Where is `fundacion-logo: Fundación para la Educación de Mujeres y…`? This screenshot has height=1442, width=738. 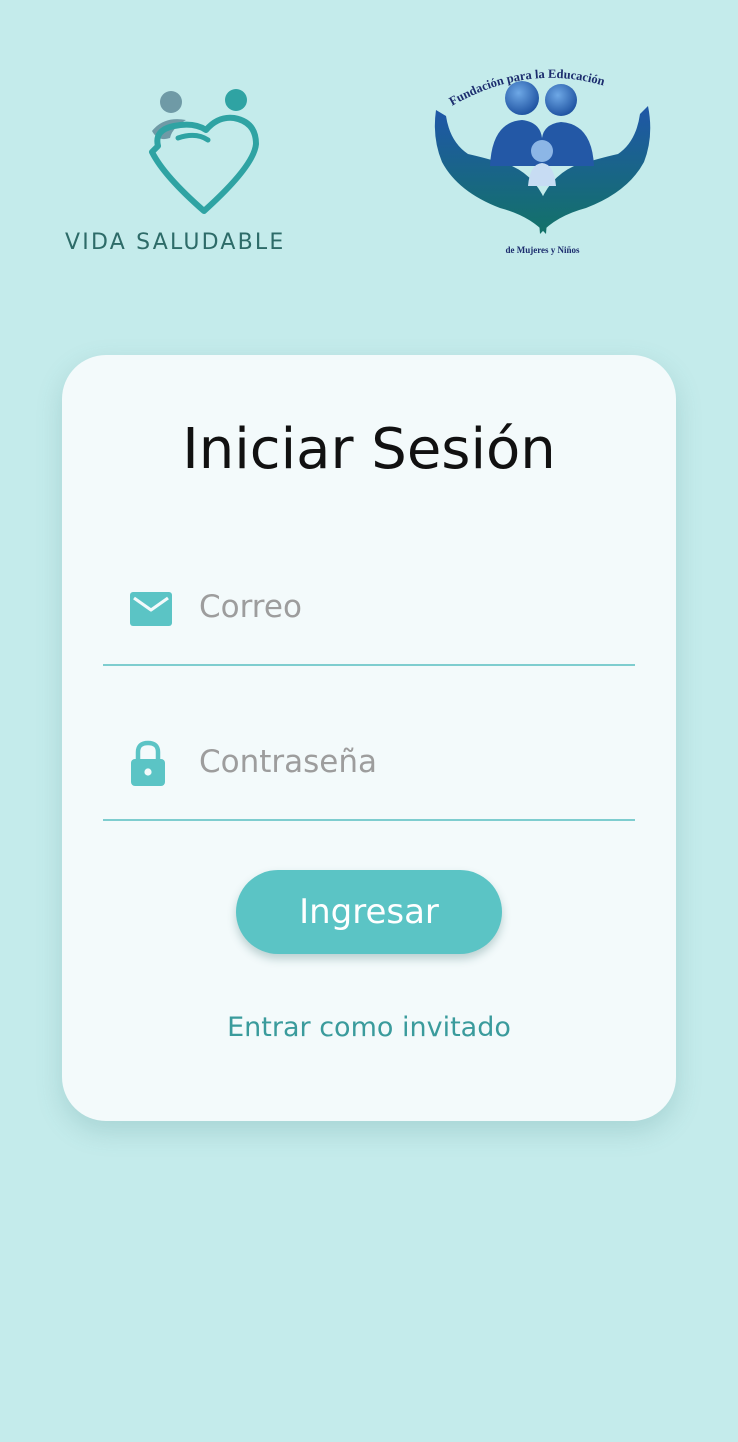 fundacion-logo: Fundación para la Educación de Mujeres y… is located at coordinates (542, 163).